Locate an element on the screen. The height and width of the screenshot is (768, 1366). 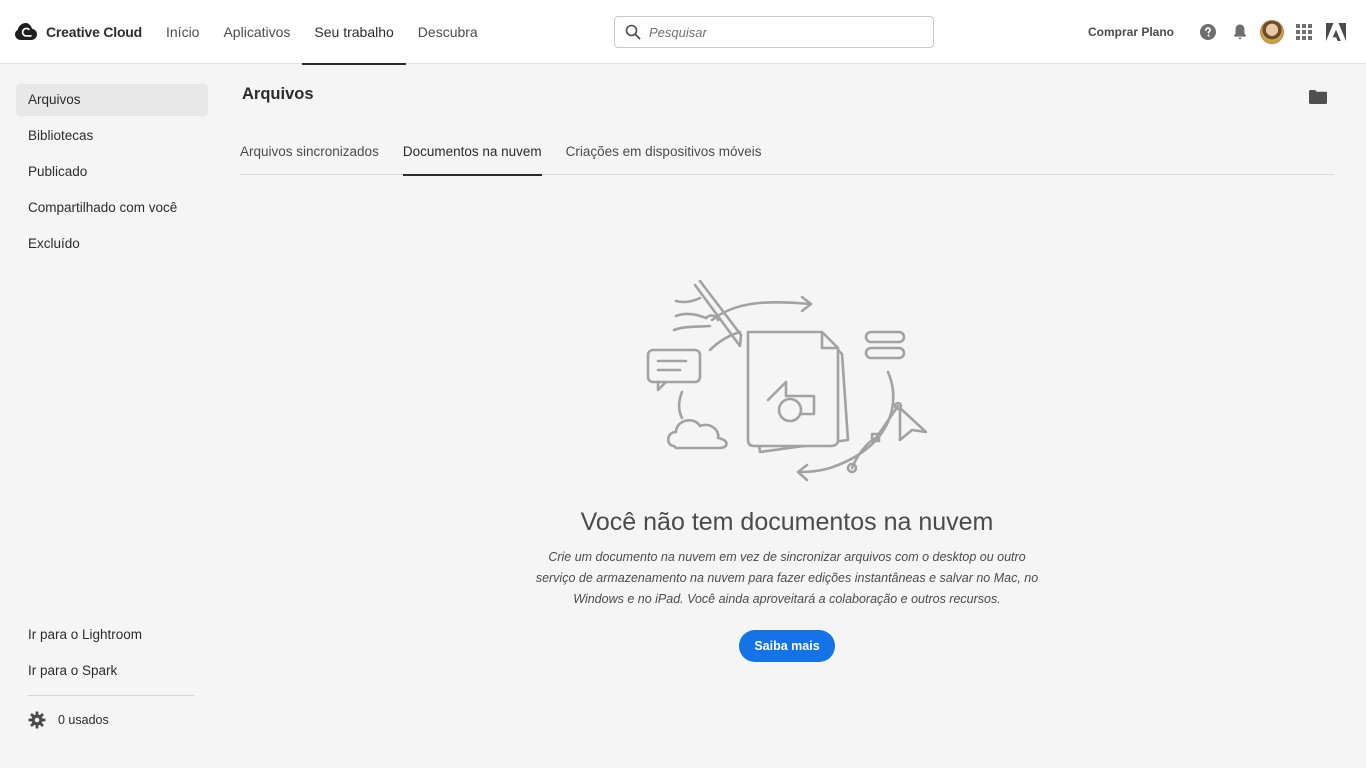
cloud-documents-illustration is located at coordinates (787, 381).